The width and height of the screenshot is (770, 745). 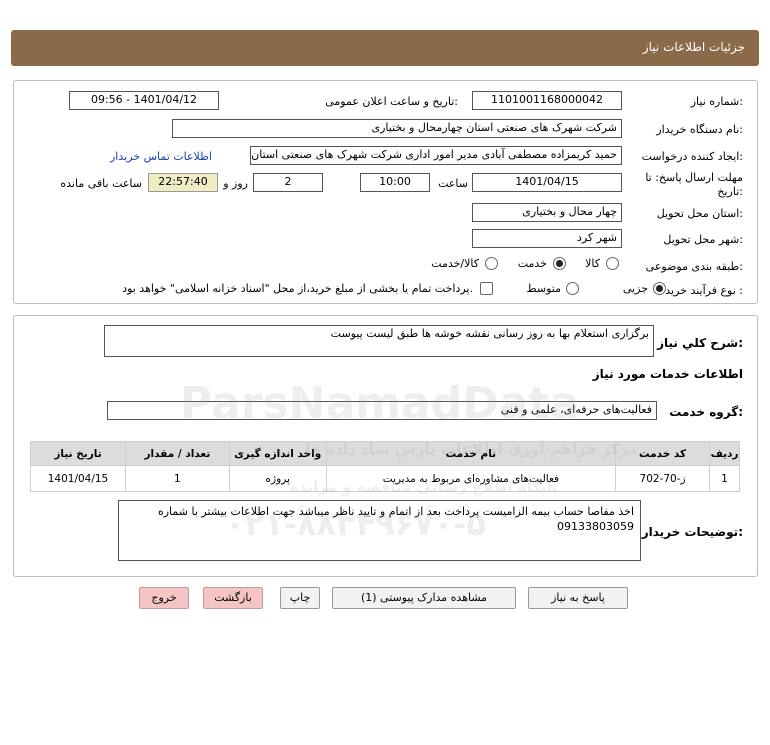 What do you see at coordinates (288, 182) in the screenshot?
I see `remaining-days-field: 2` at bounding box center [288, 182].